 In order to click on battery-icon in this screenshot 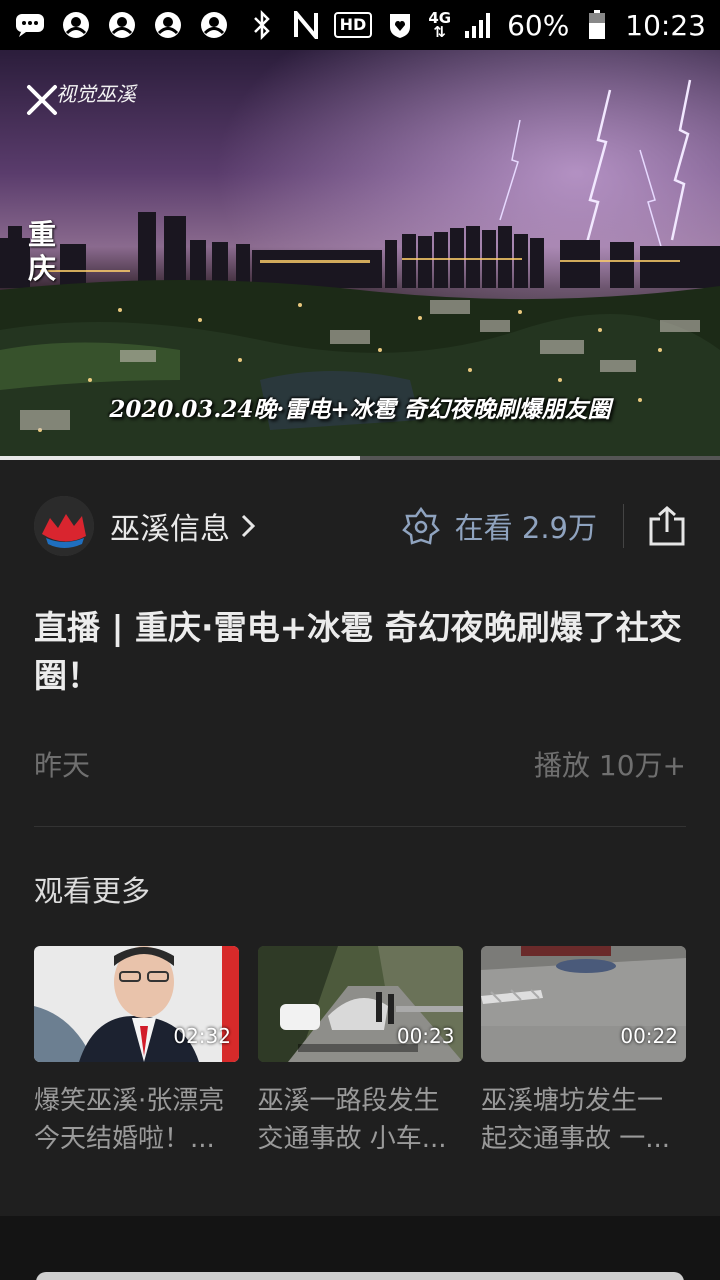, I will do `click(597, 25)`.